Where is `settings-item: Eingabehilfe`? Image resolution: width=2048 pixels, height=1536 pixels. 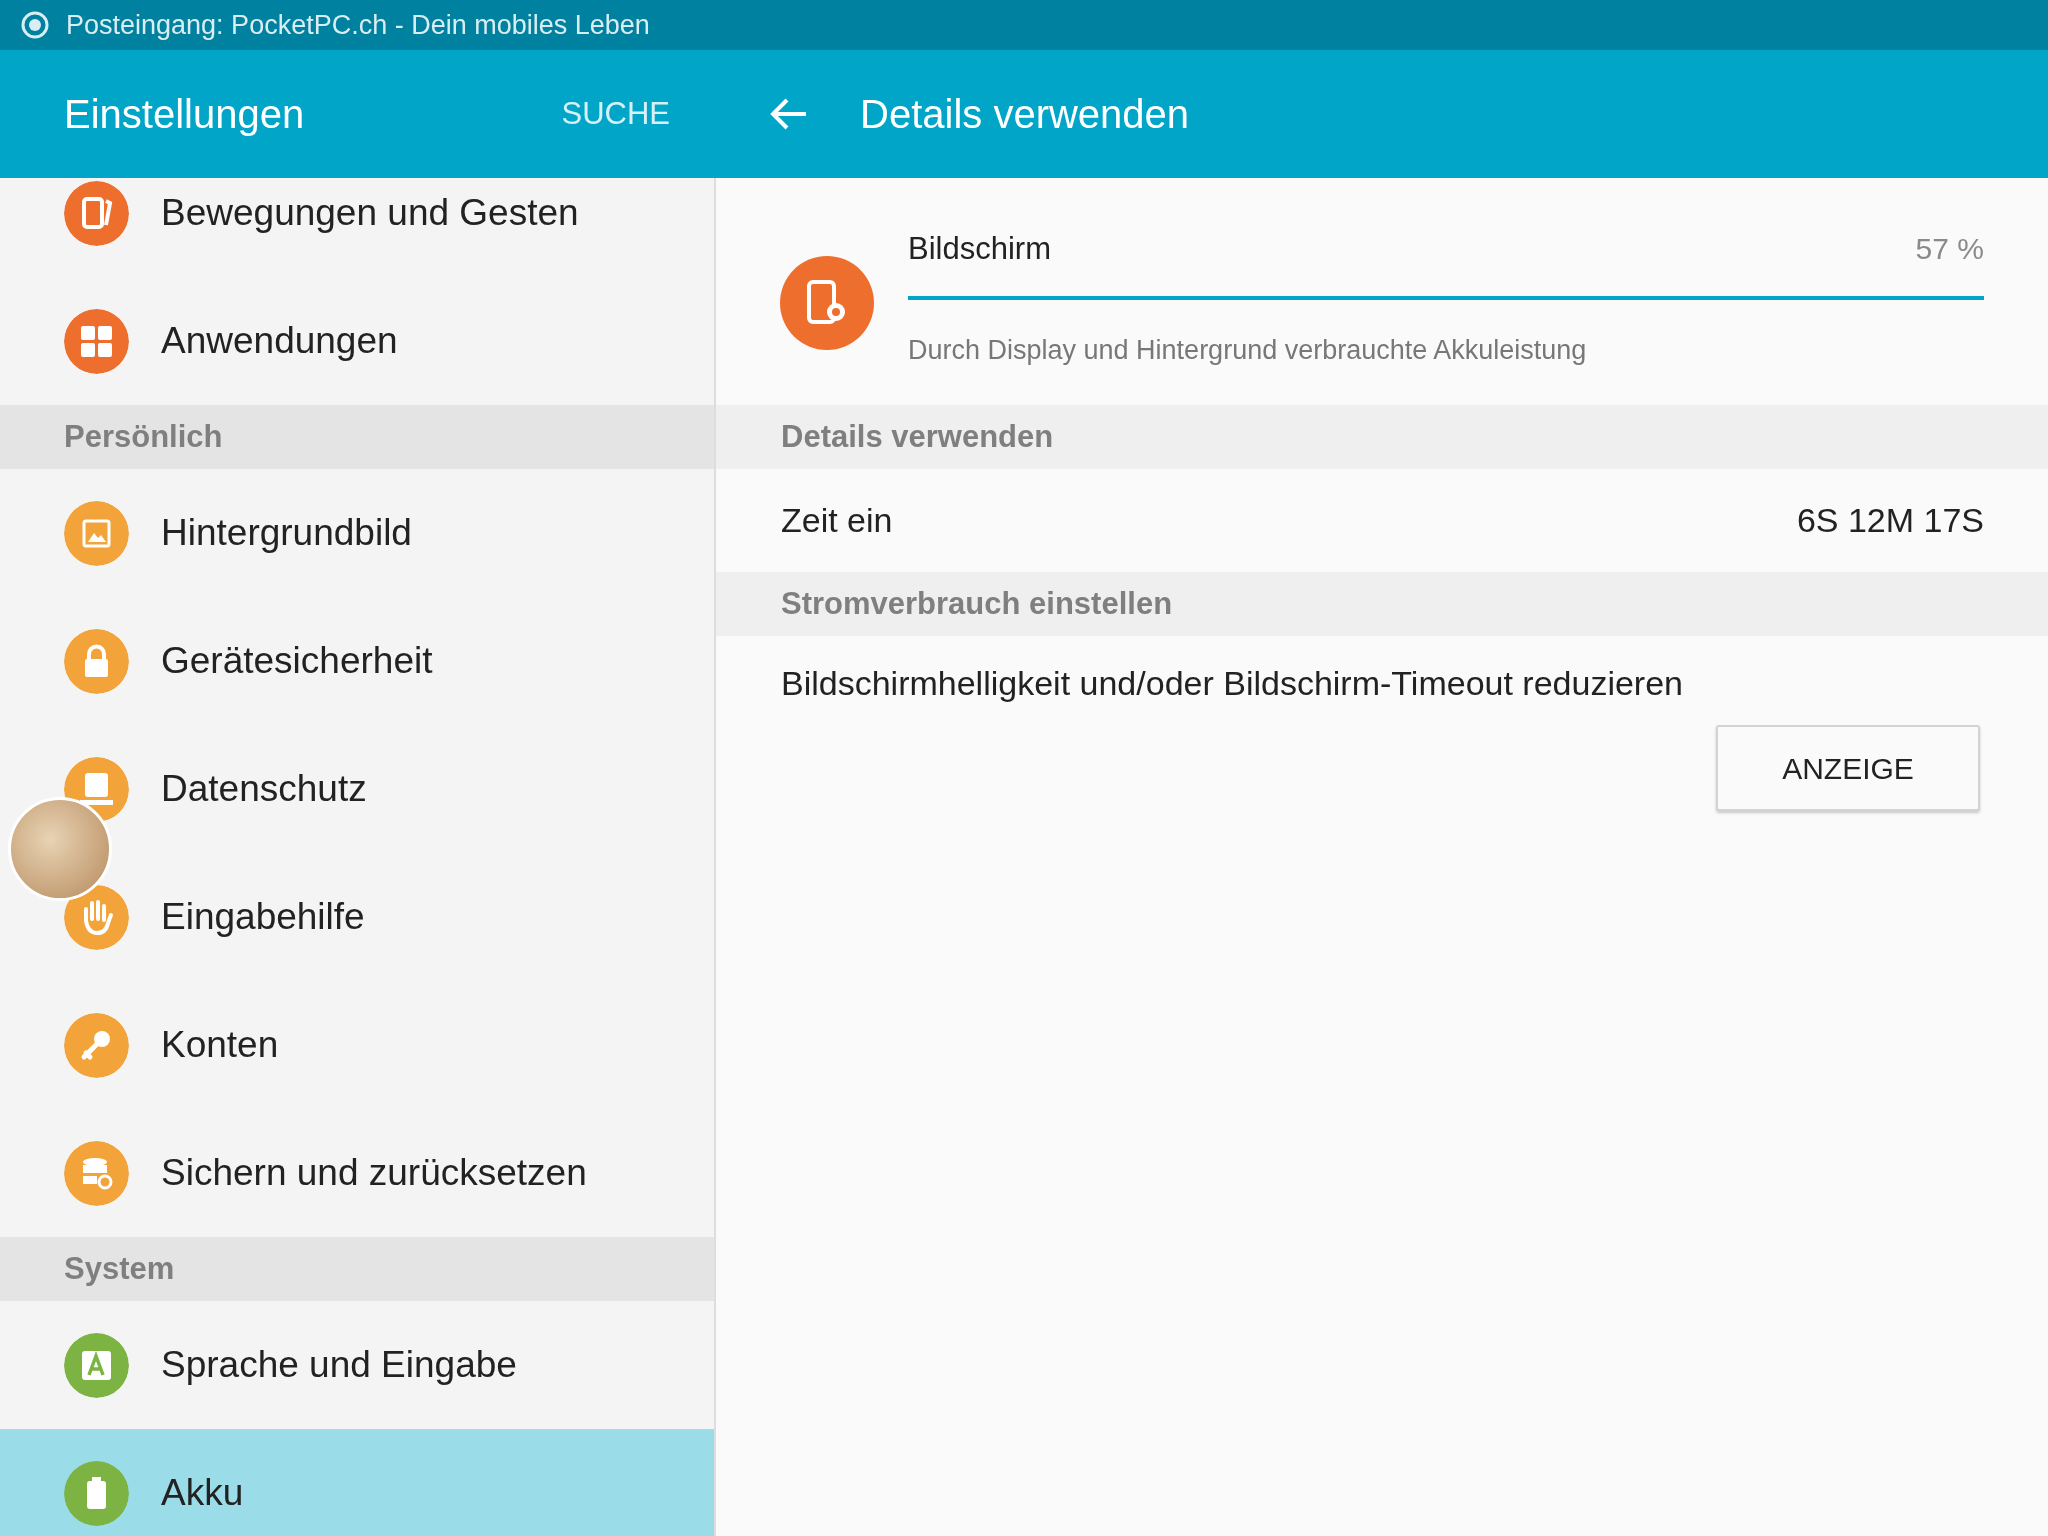 settings-item: Eingabehilfe is located at coordinates (357, 917).